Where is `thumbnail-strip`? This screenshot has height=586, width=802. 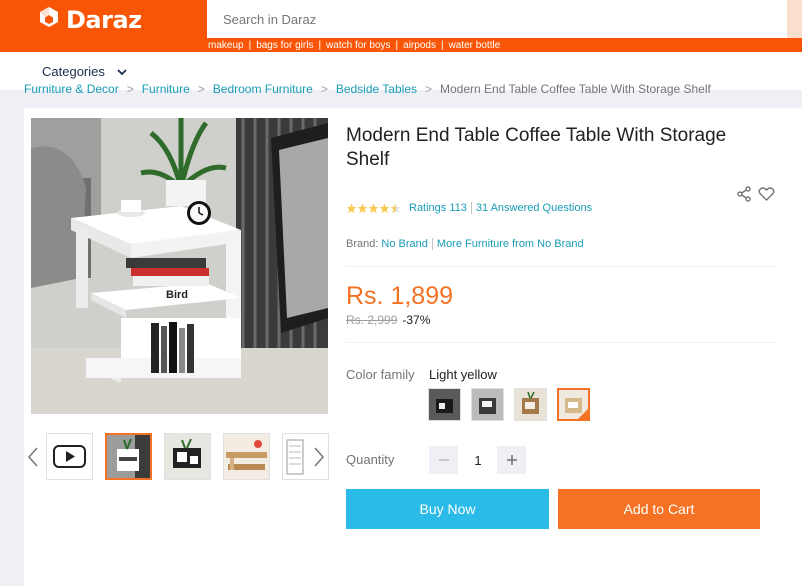
thumbnail-strip is located at coordinates (179, 457).